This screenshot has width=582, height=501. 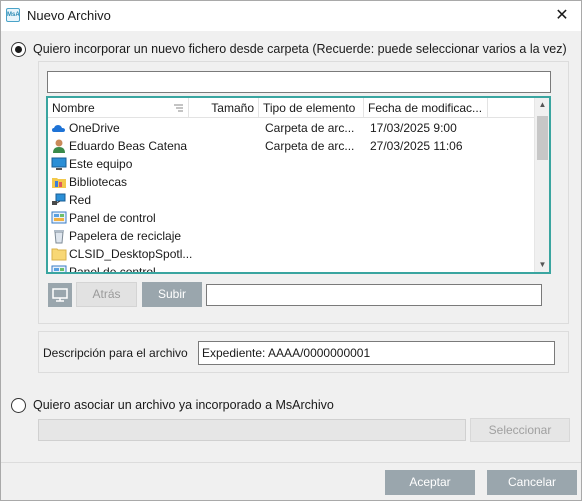 What do you see at coordinates (224, 108) in the screenshot?
I see `column-tamano: Tamaño` at bounding box center [224, 108].